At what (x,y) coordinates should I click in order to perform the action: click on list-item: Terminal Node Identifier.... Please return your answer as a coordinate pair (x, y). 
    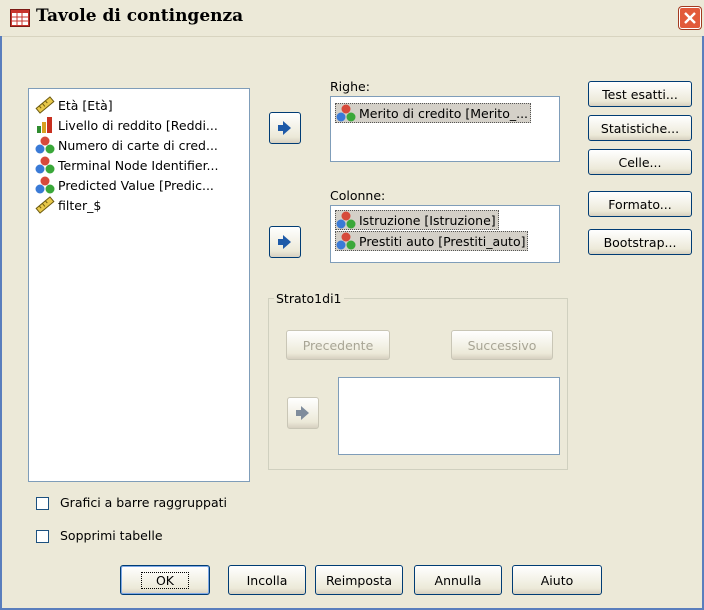
    Looking at the image, I should click on (126, 165).